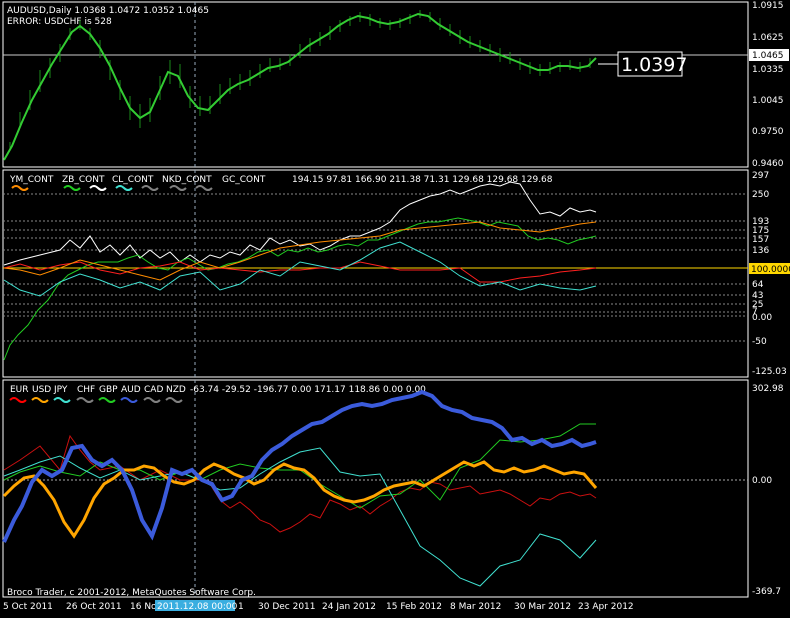 Image resolution: width=790 pixels, height=618 pixels. What do you see at coordinates (31, 180) in the screenshot?
I see `legend-label-ym: YM_CONT` at bounding box center [31, 180].